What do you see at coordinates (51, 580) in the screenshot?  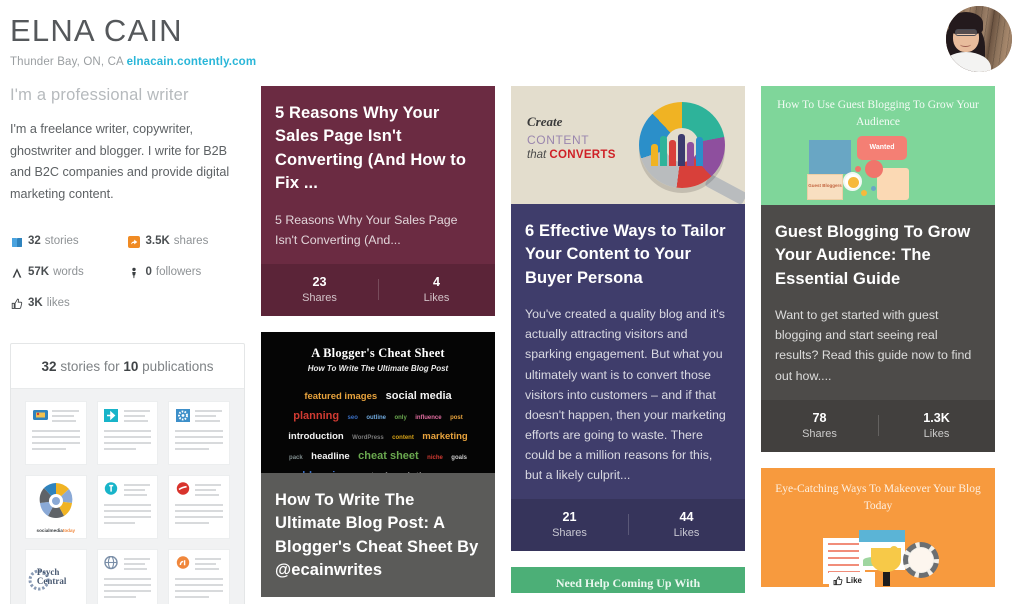 I see `psychcentral-wordmark2: Central` at bounding box center [51, 580].